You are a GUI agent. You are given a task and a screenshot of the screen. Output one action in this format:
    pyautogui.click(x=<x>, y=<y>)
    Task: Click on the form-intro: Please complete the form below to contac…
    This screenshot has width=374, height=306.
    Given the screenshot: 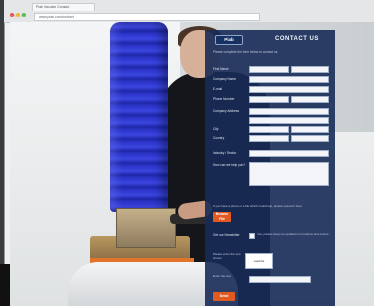 What is the action you would take?
    pyautogui.click(x=246, y=52)
    